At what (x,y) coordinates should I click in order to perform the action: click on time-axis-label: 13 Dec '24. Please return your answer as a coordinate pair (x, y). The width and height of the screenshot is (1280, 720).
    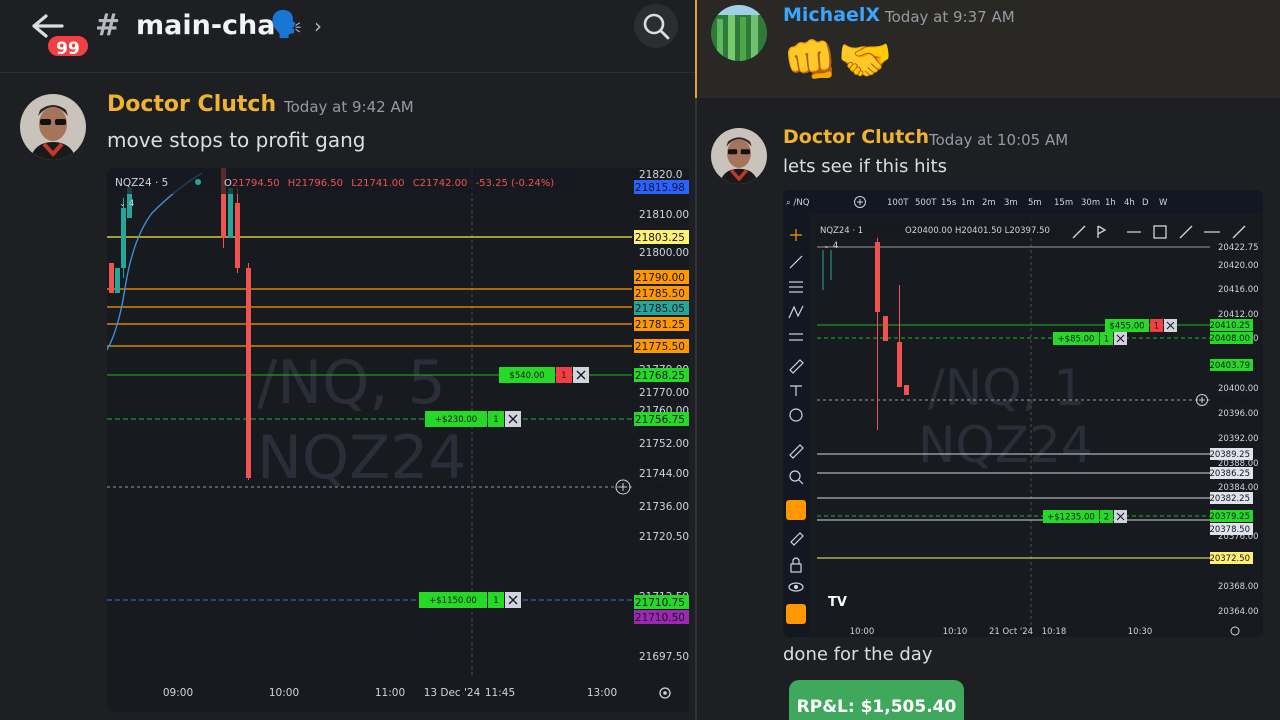
    Looking at the image, I should click on (452, 693).